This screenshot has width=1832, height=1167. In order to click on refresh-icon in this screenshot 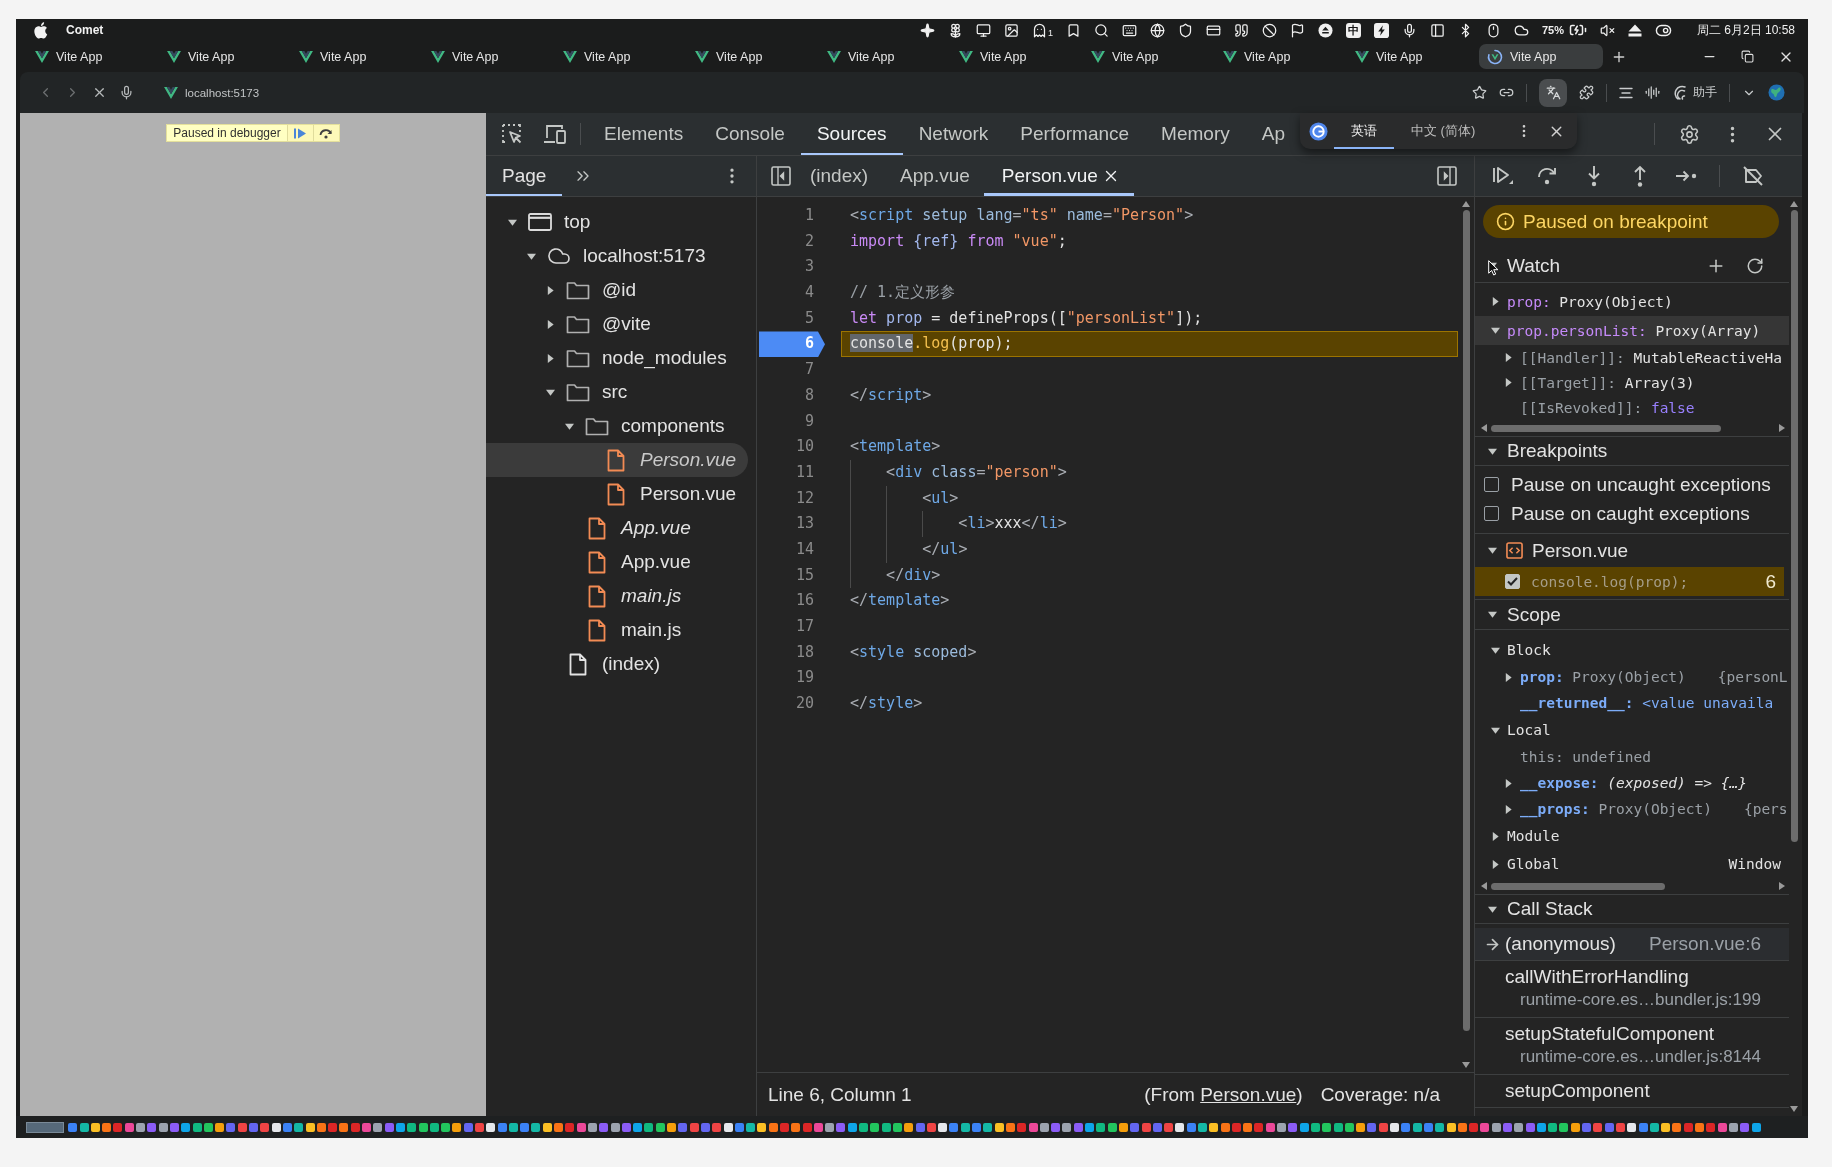, I will do `click(1755, 265)`.